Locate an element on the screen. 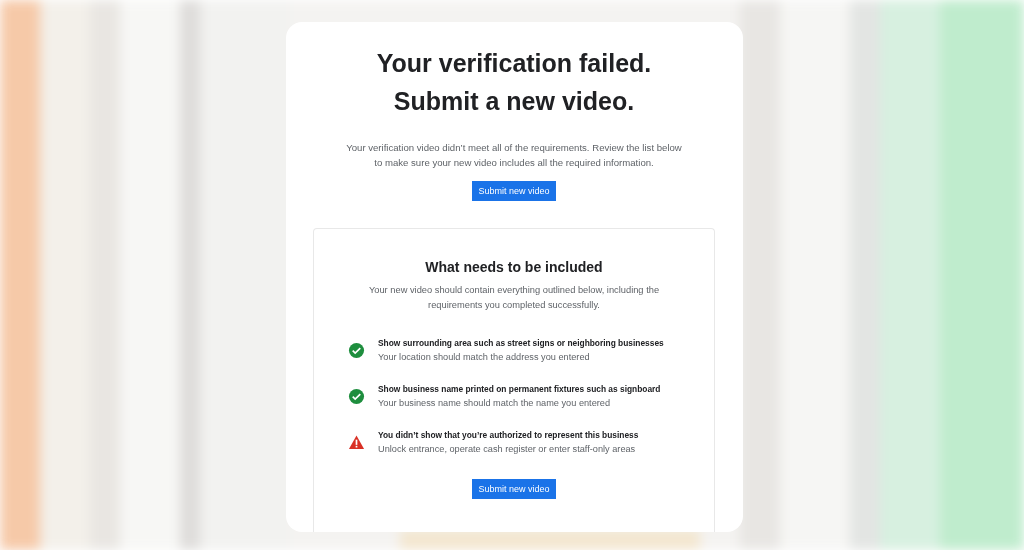  description-text: Your verification video didn’t meet all of the requirements. Review the list below to make sure your new video includes all the required information. is located at coordinates (514, 155).